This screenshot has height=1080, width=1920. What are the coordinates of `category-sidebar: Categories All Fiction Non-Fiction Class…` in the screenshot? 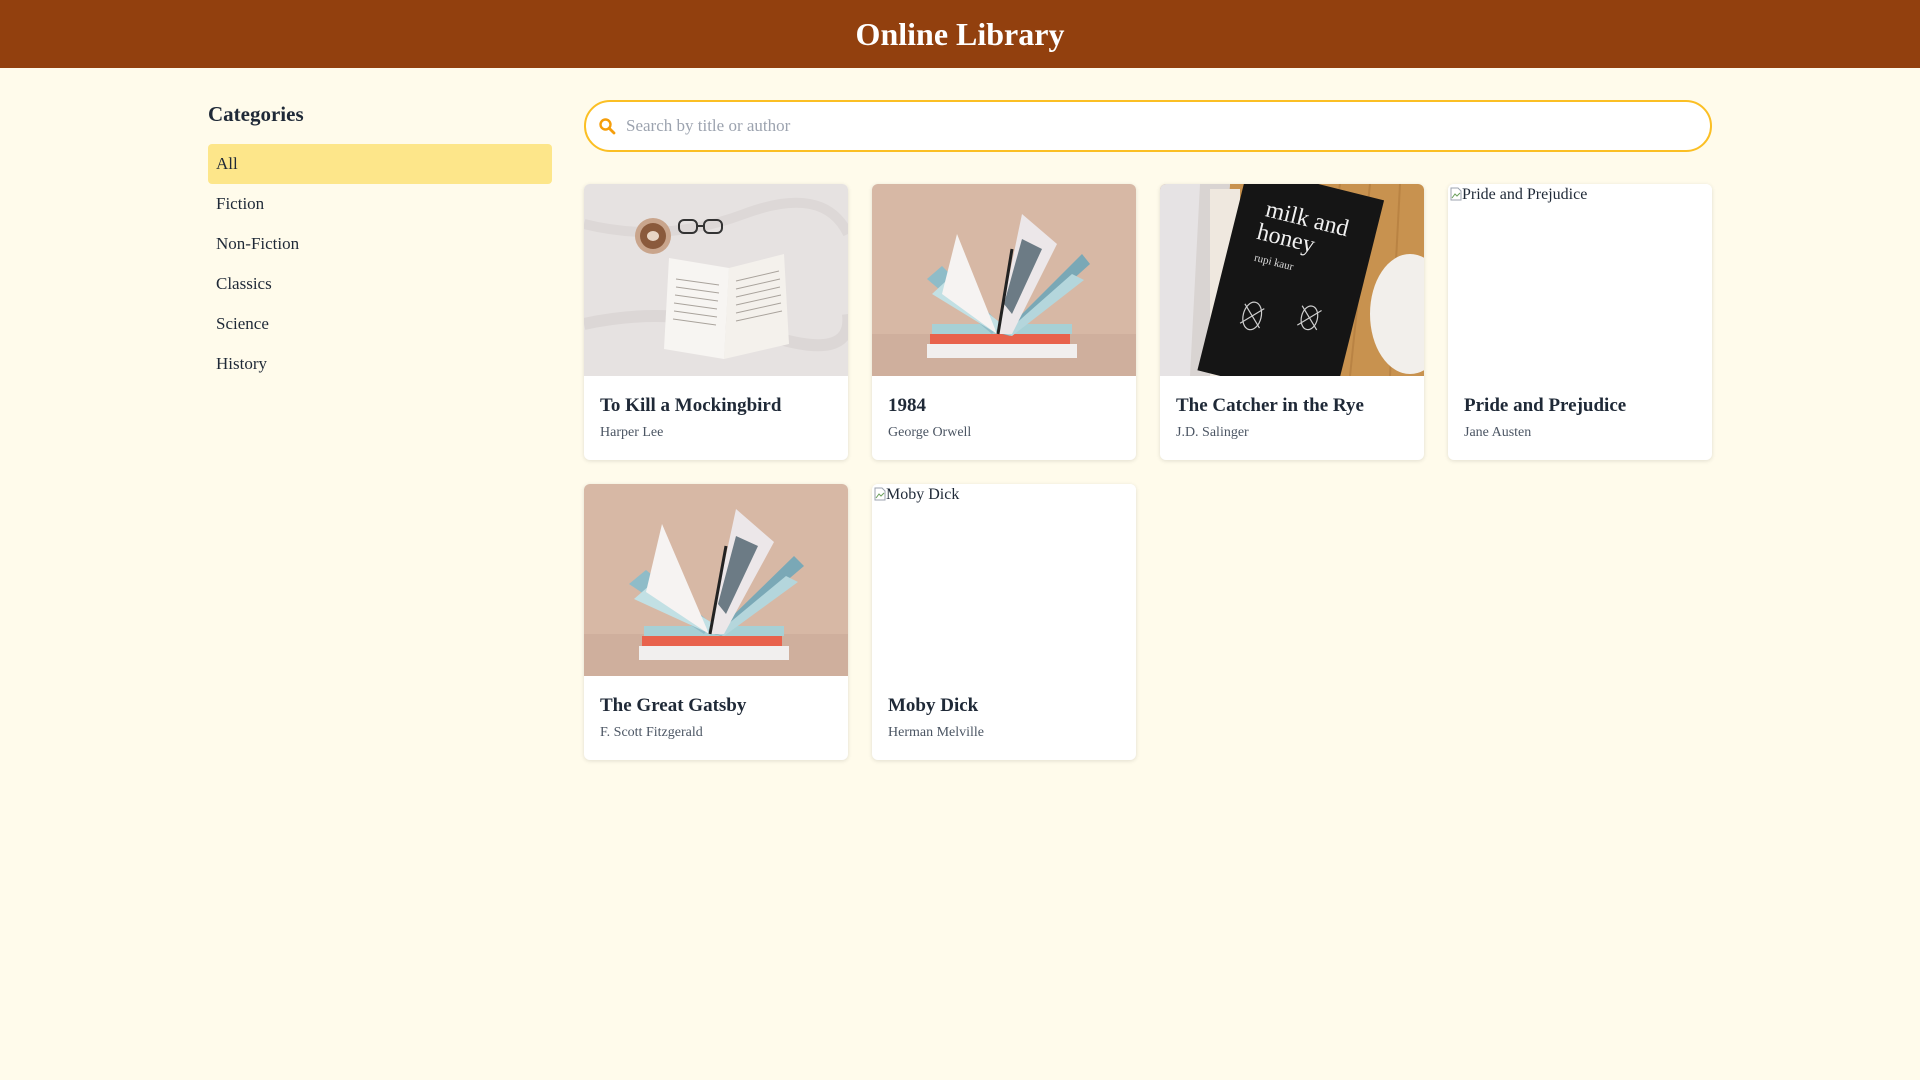 It's located at (380, 242).